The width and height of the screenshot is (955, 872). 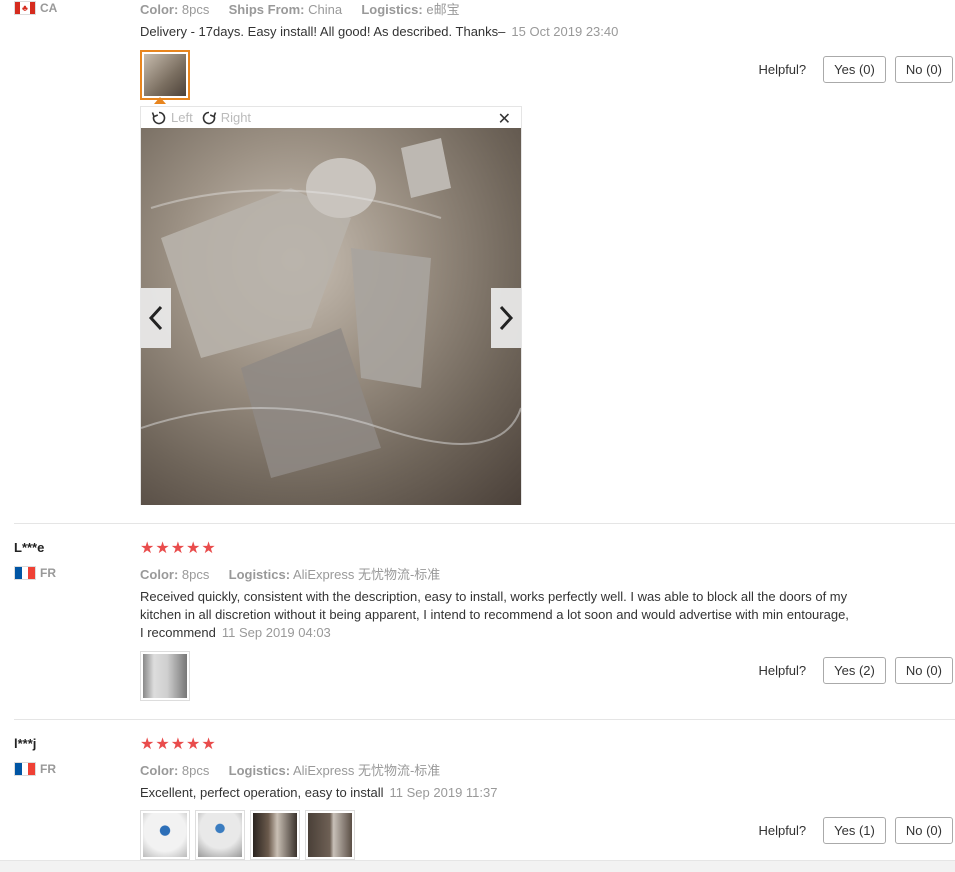 I want to click on ships-from-label: Ships From:, so click(x=266, y=9).